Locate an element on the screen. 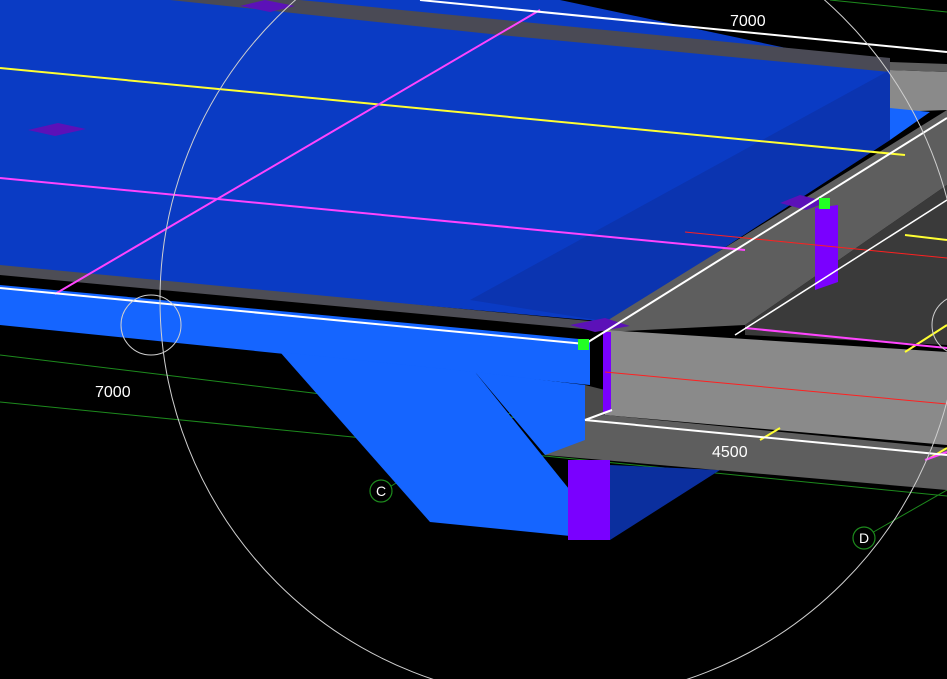  grid-line is located at coordinates (888, 6).